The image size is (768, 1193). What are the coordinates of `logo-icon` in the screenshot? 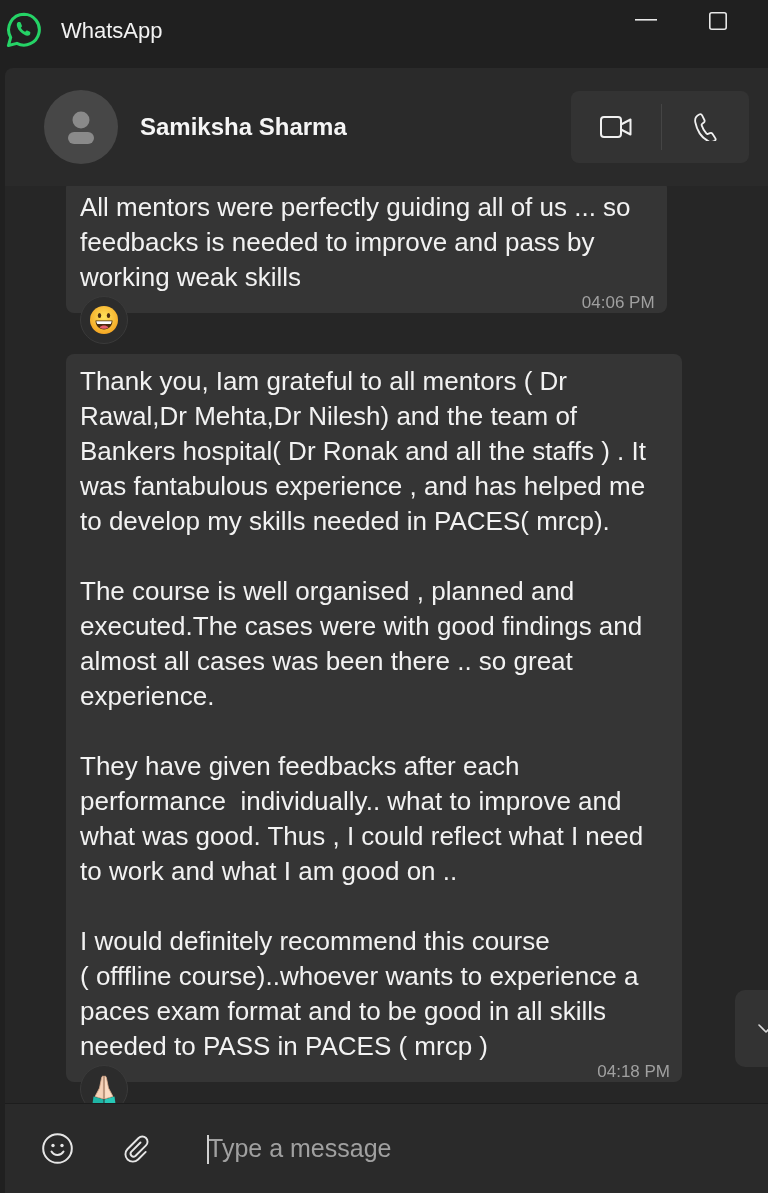 It's located at (24, 30).